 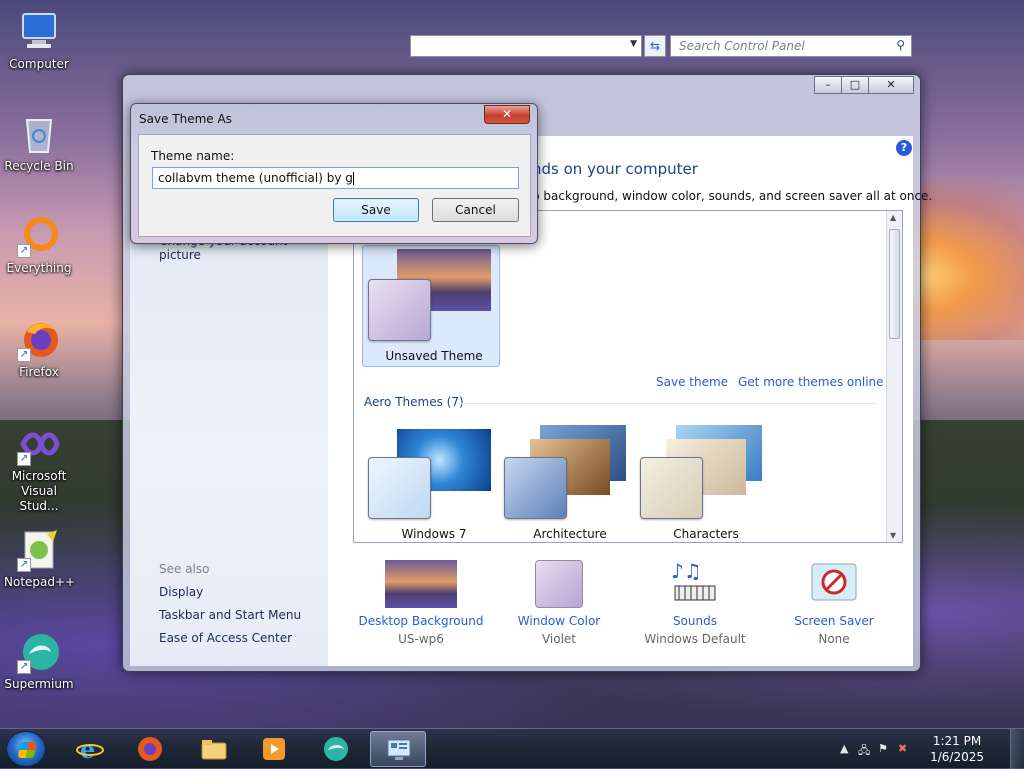 I want to click on theme-name: Unsaved Theme, so click(x=434, y=356).